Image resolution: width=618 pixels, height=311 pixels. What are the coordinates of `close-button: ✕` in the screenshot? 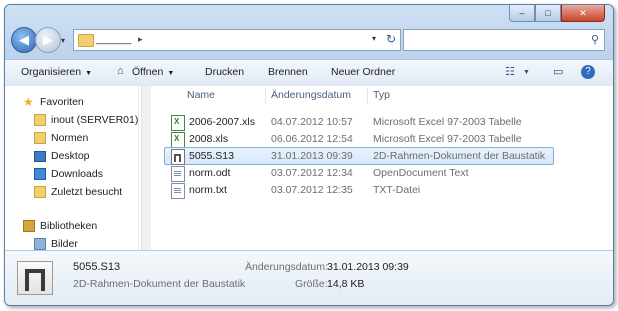 It's located at (583, 13).